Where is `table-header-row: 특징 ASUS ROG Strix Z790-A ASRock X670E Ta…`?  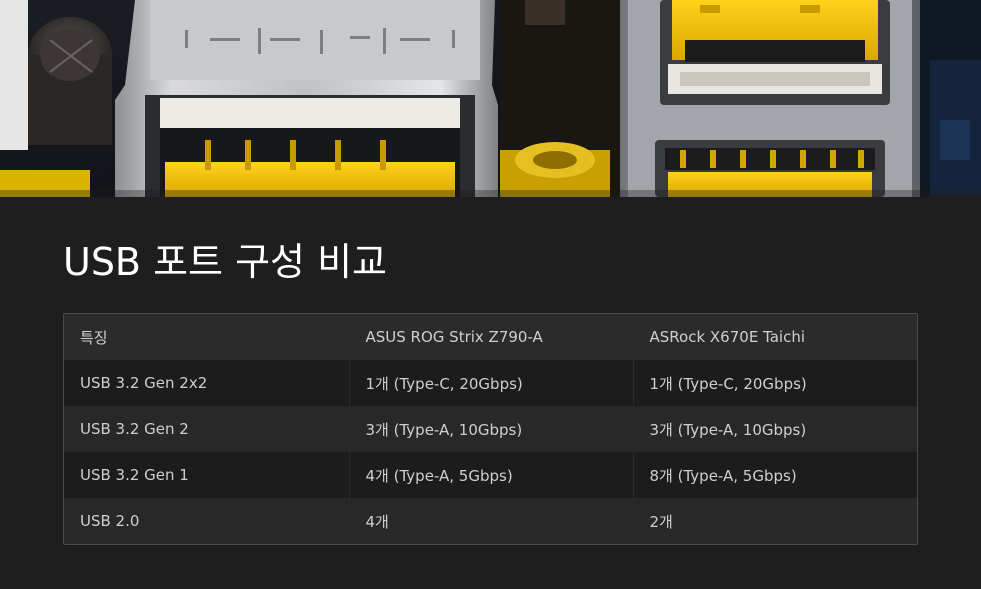
table-header-row: 특징 ASUS ROG Strix Z790-A ASRock X670E Ta… is located at coordinates (490, 337).